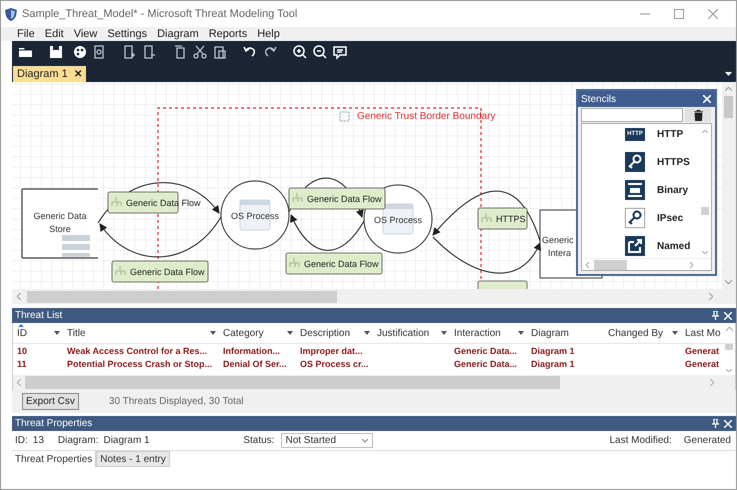 The image size is (737, 490). What do you see at coordinates (670, 218) in the screenshot?
I see `stencil-item: IPsec` at bounding box center [670, 218].